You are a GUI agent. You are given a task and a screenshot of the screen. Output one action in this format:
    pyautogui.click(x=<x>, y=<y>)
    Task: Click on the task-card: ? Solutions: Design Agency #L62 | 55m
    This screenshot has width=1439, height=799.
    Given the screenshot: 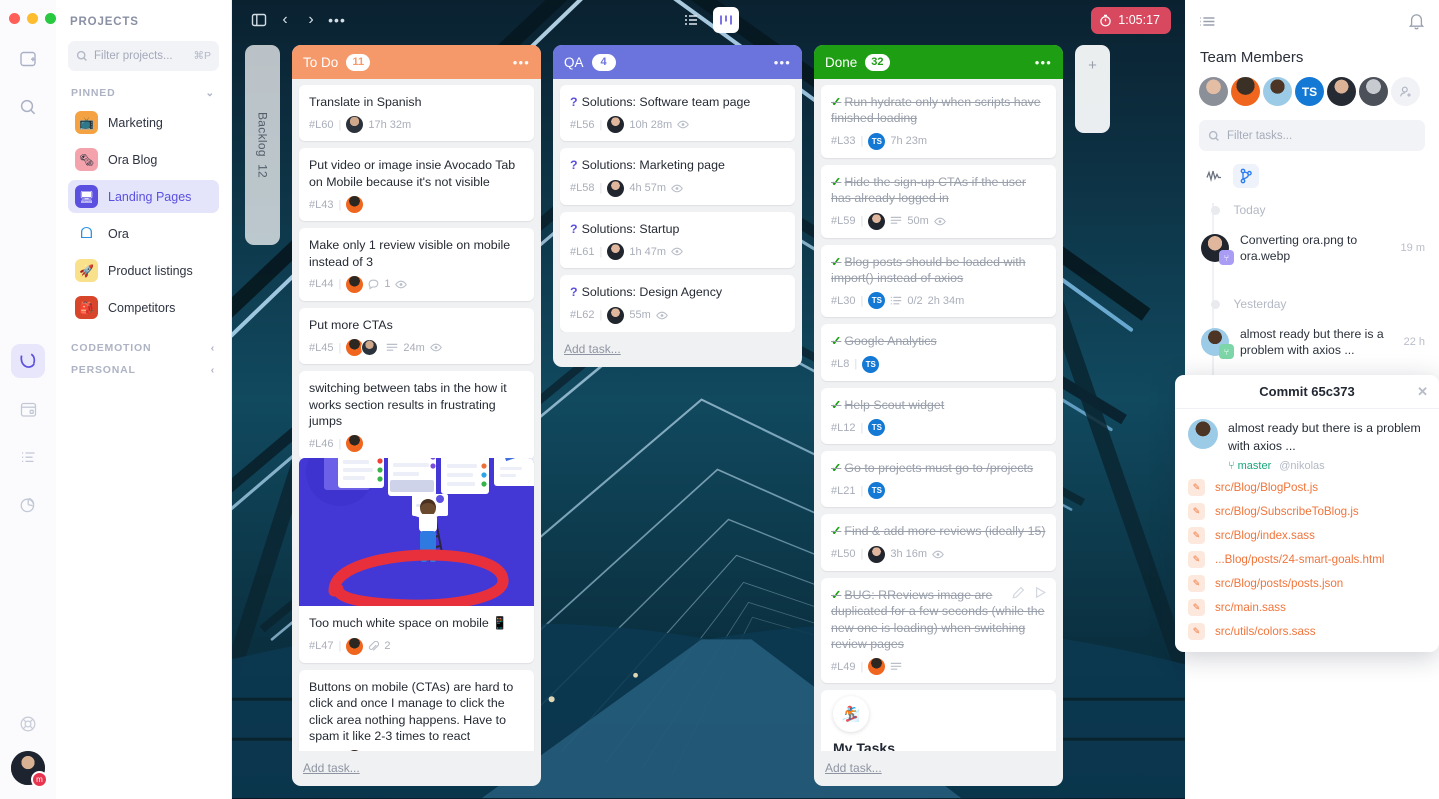 What is the action you would take?
    pyautogui.click(x=677, y=303)
    